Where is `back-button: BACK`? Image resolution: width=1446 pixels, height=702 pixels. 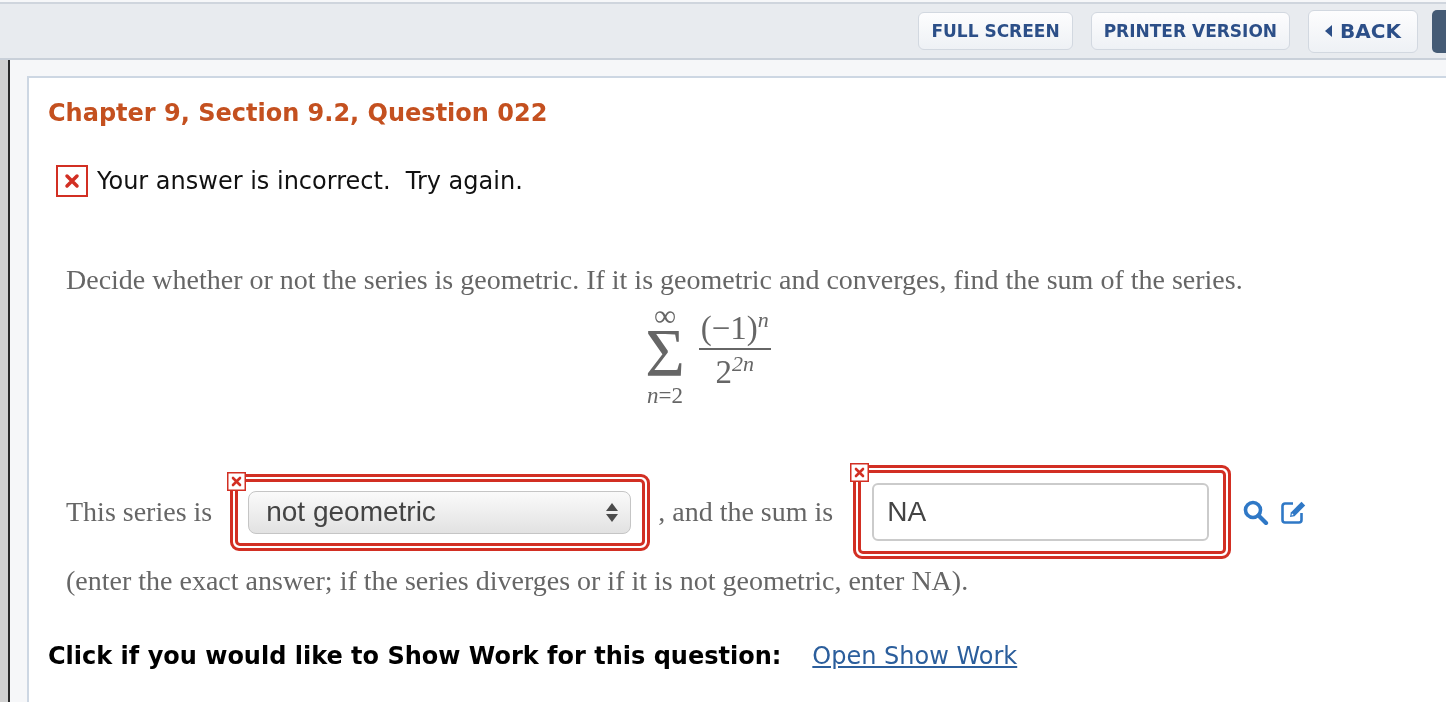 back-button: BACK is located at coordinates (1363, 31).